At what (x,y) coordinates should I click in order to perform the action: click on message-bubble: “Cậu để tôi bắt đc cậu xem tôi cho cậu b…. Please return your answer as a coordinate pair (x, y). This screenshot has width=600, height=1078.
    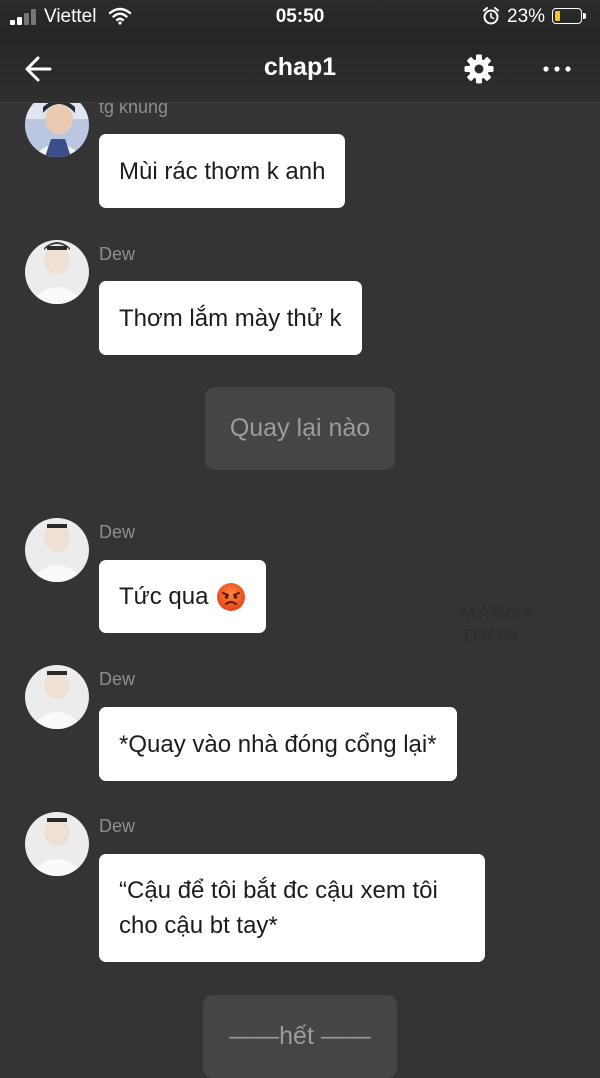
    Looking at the image, I should click on (292, 908).